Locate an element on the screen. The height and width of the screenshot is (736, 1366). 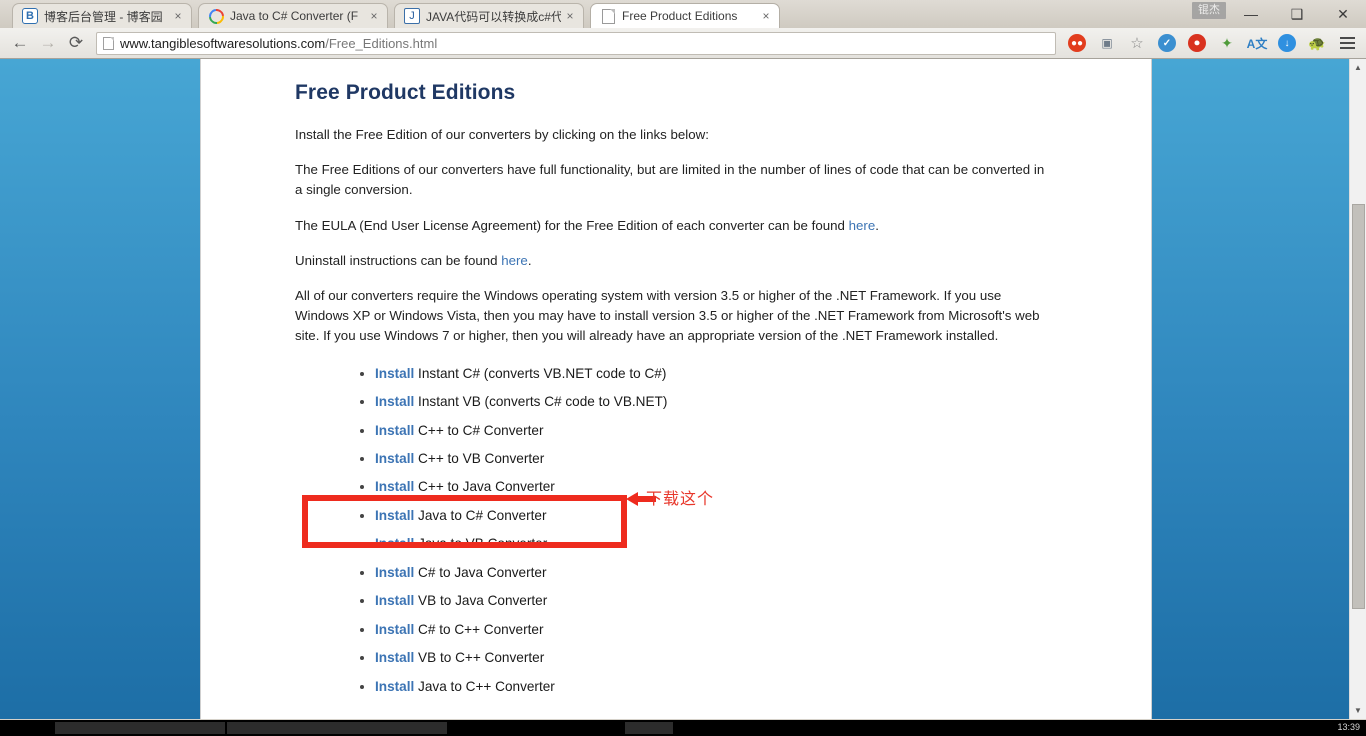
install-item-label: C++ to VB Converter is located at coordinates (479, 458).